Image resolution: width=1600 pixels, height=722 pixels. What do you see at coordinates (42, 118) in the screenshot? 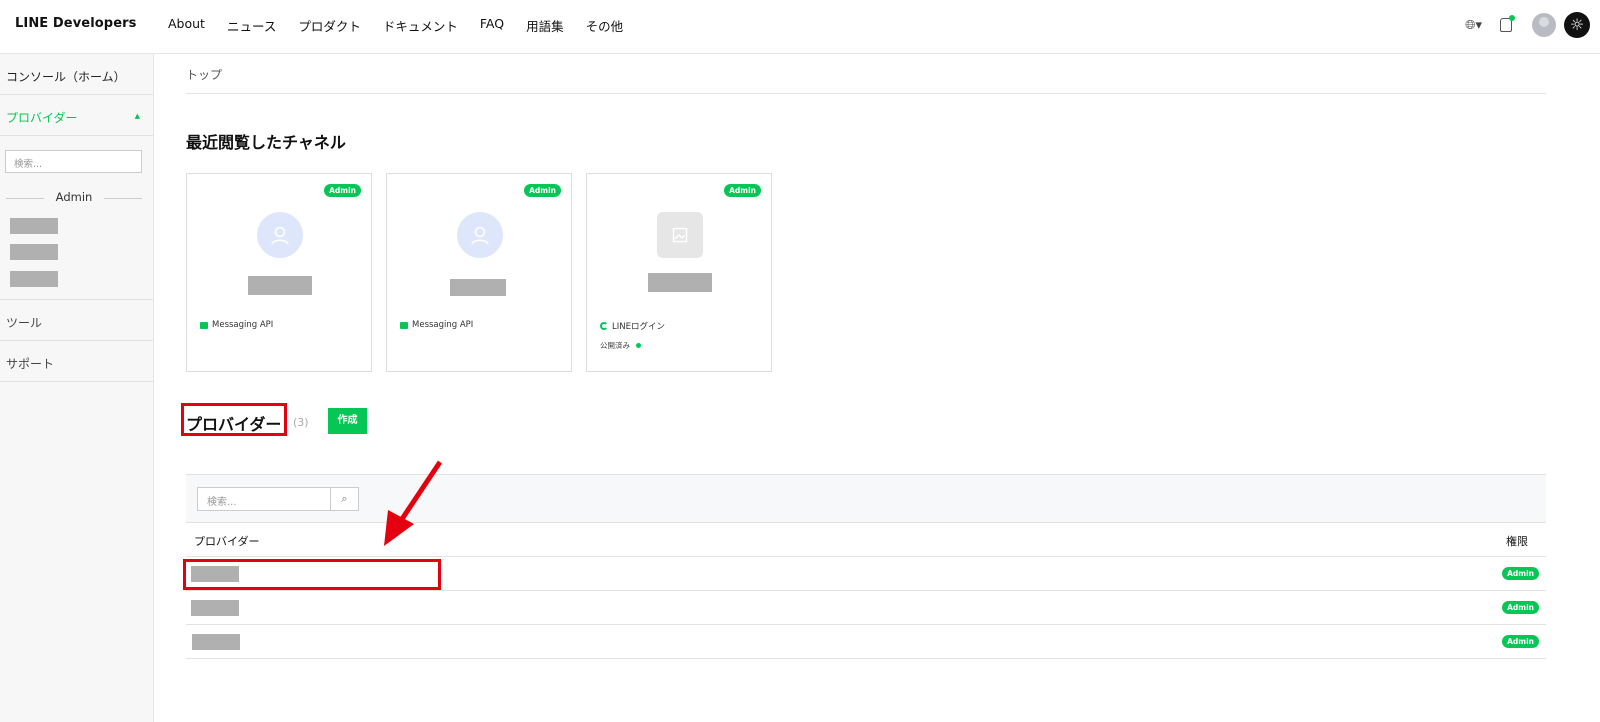
I see `sidebar-item-label: プロバイダー` at bounding box center [42, 118].